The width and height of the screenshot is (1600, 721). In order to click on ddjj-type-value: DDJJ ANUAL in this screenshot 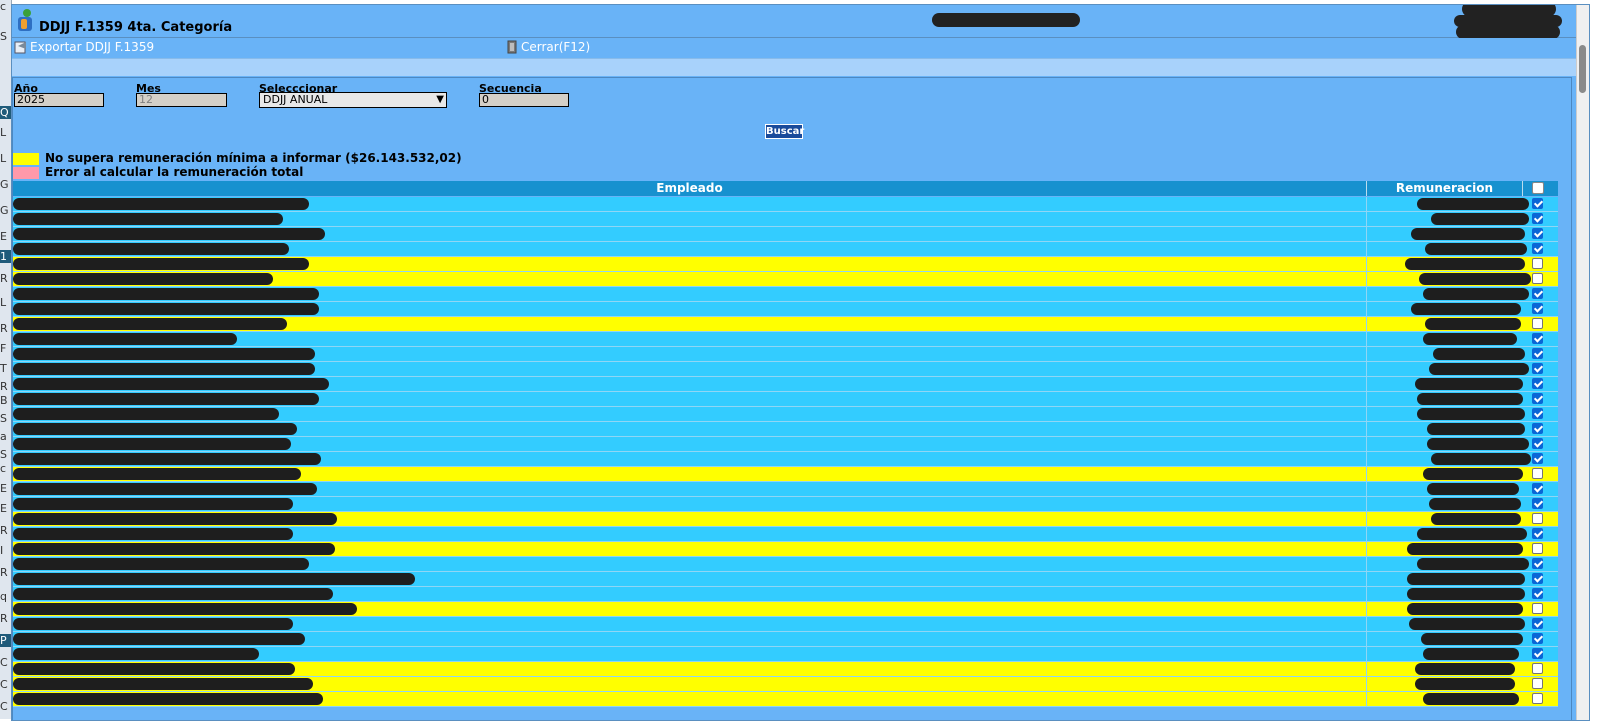, I will do `click(295, 99)`.